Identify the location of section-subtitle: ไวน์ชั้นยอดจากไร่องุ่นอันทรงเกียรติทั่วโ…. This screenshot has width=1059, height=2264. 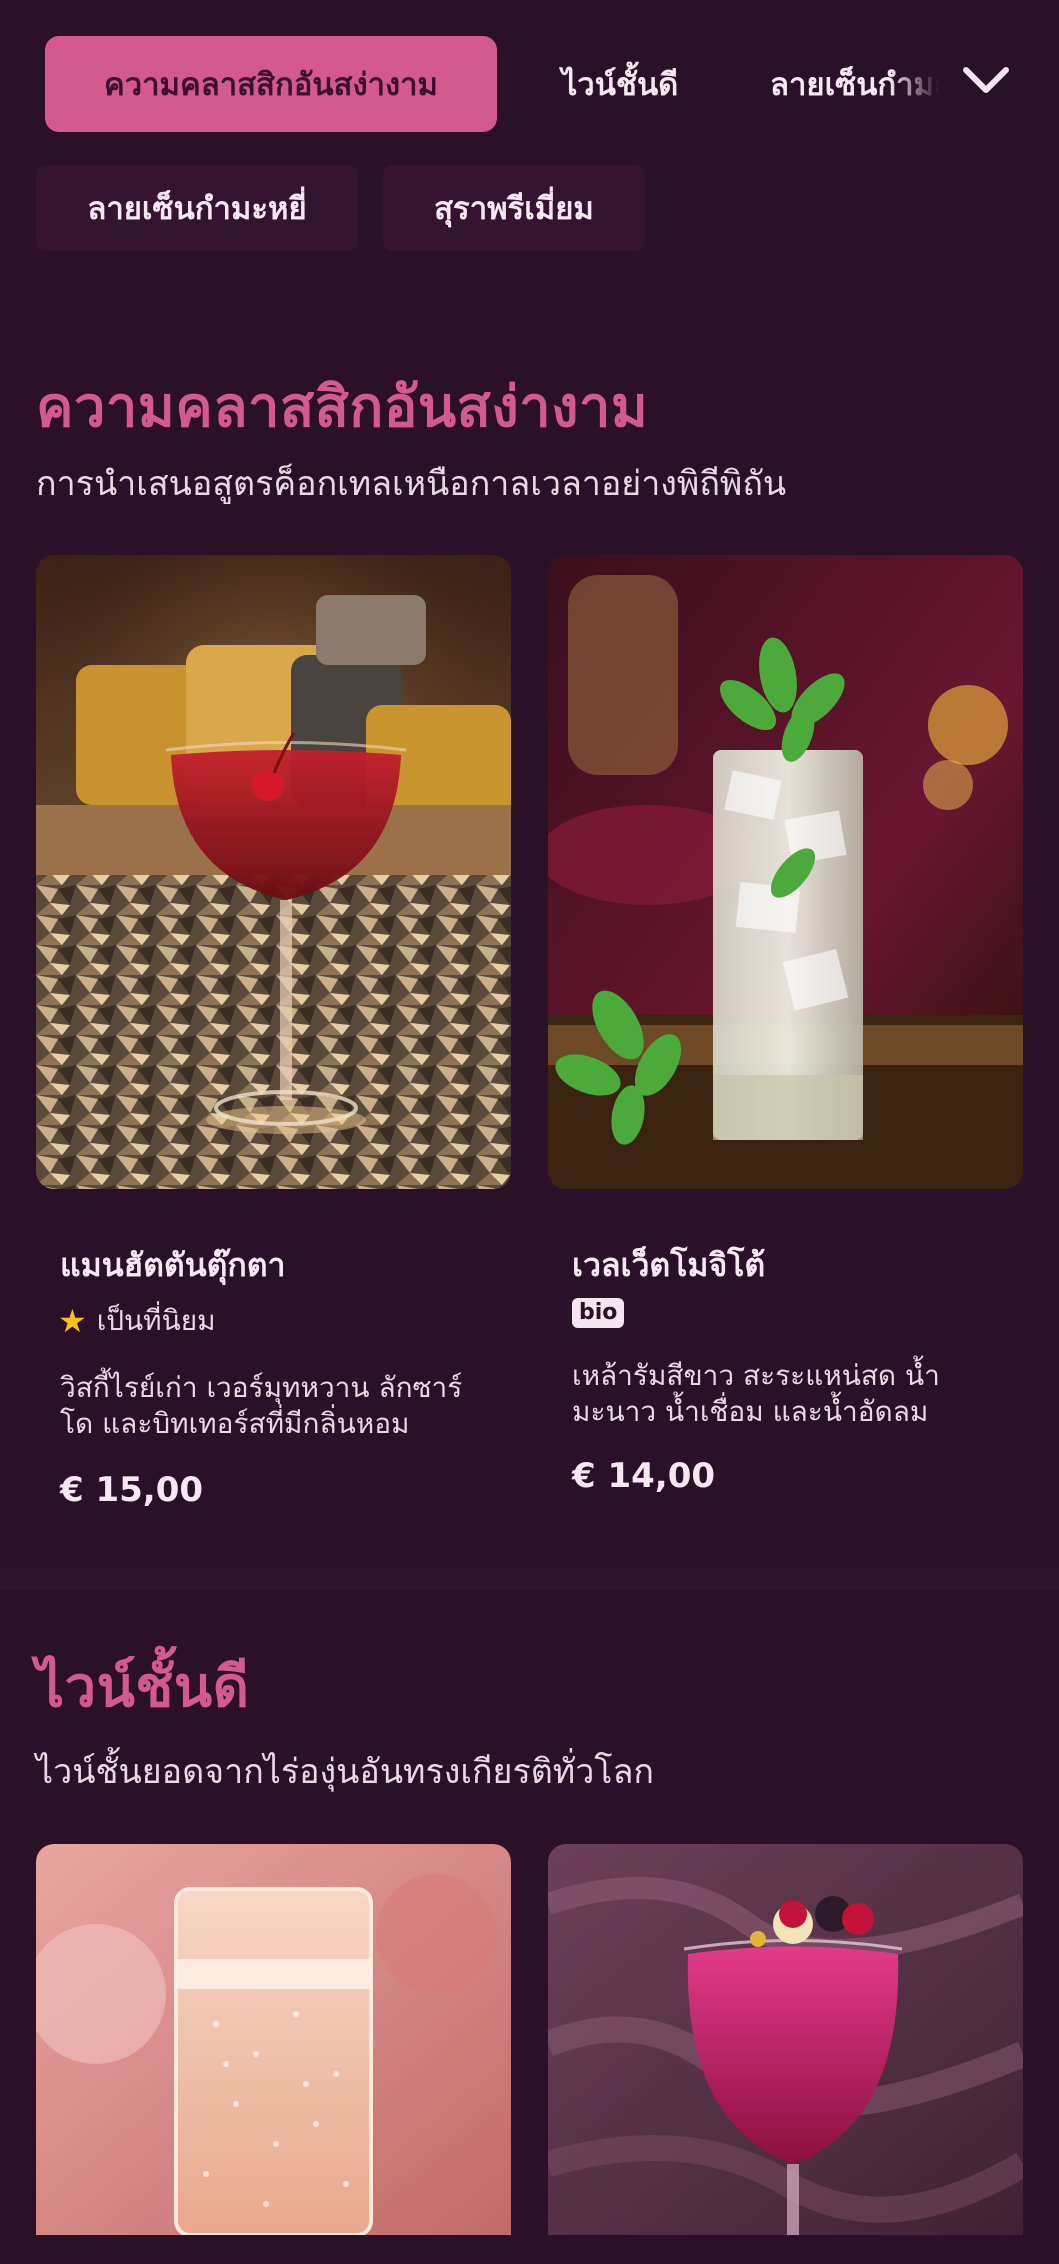
(345, 1772).